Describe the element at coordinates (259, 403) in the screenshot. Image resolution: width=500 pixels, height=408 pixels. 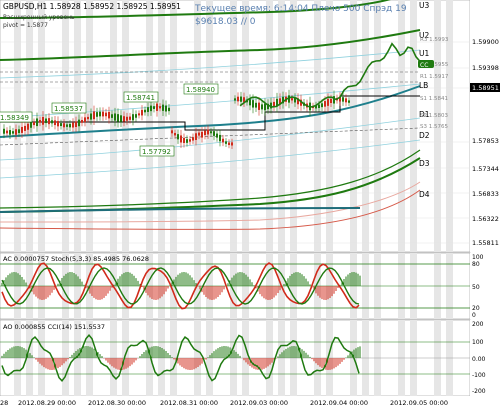
I see `time-axis-label: 2012.09.03 00:00` at that location.